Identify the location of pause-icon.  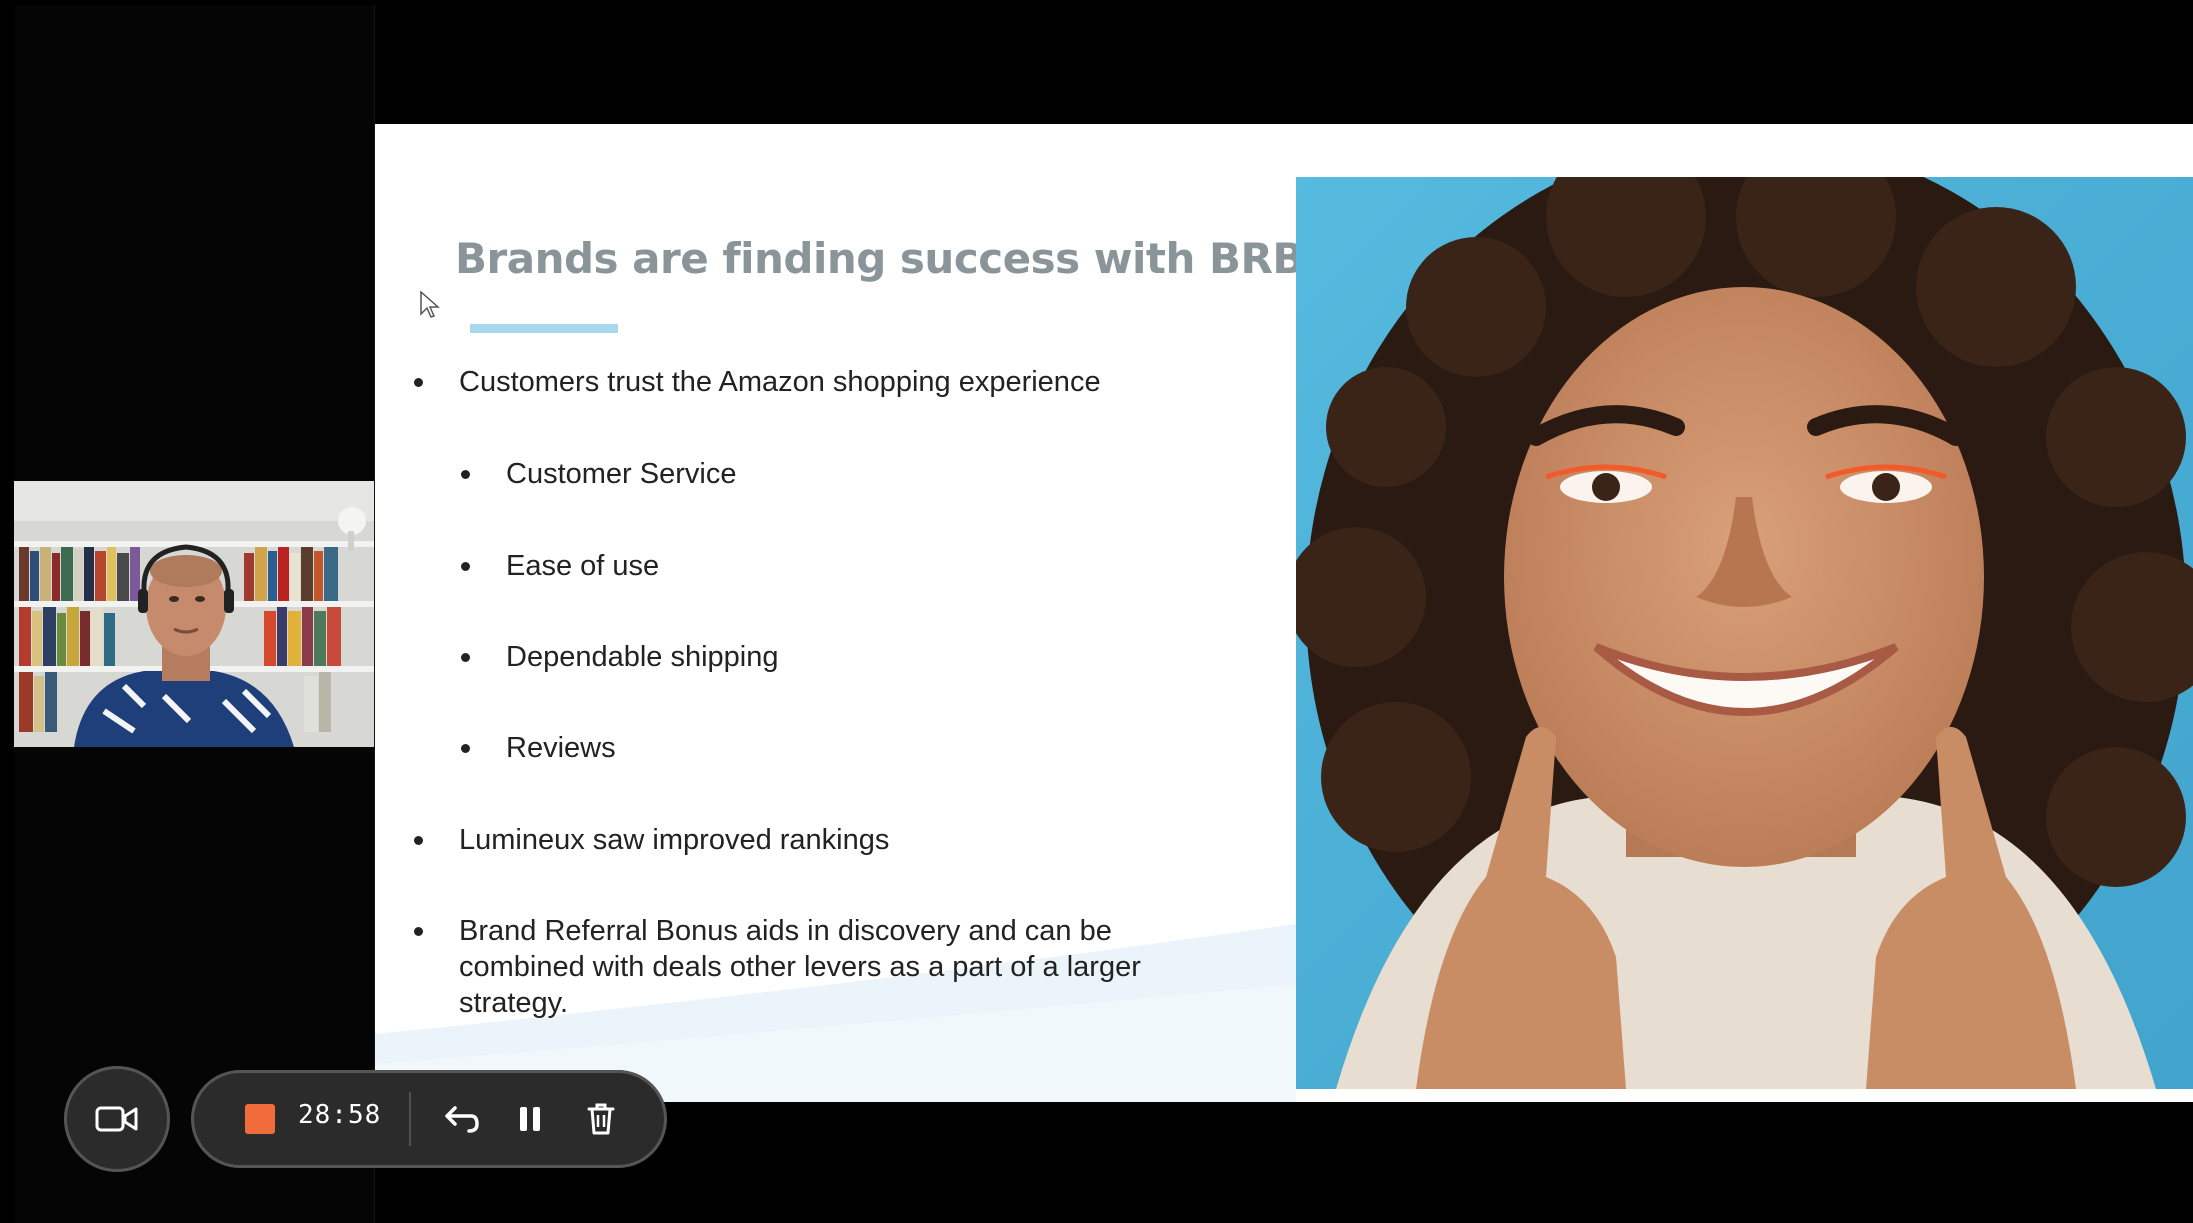
(530, 1119).